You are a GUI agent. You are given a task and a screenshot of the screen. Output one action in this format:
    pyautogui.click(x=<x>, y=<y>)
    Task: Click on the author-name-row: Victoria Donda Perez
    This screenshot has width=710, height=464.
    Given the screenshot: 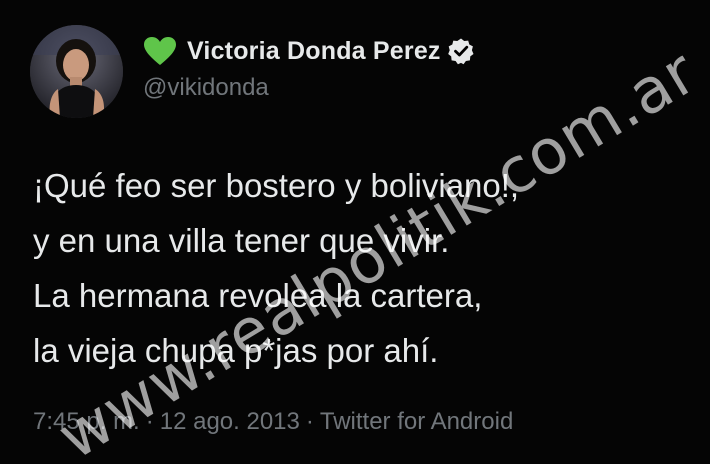 What is the action you would take?
    pyautogui.click(x=309, y=51)
    